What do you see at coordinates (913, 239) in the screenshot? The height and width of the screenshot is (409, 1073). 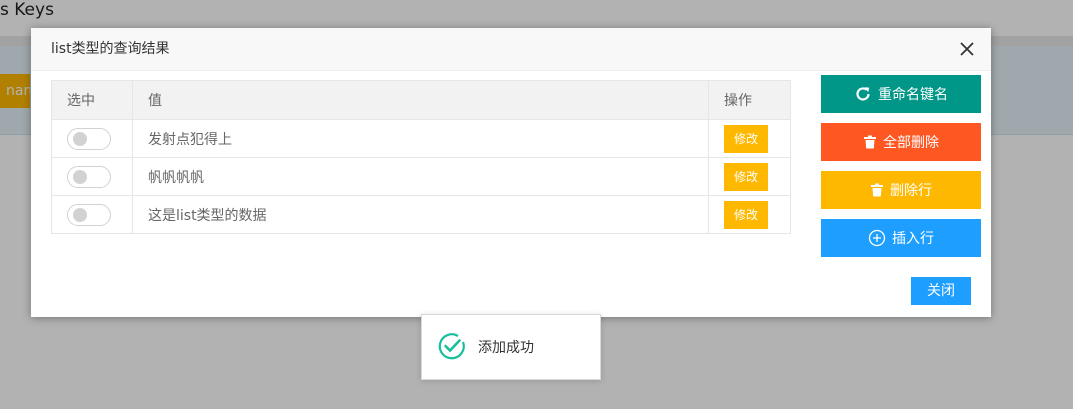 I see `insert-row-label: 插入行` at bounding box center [913, 239].